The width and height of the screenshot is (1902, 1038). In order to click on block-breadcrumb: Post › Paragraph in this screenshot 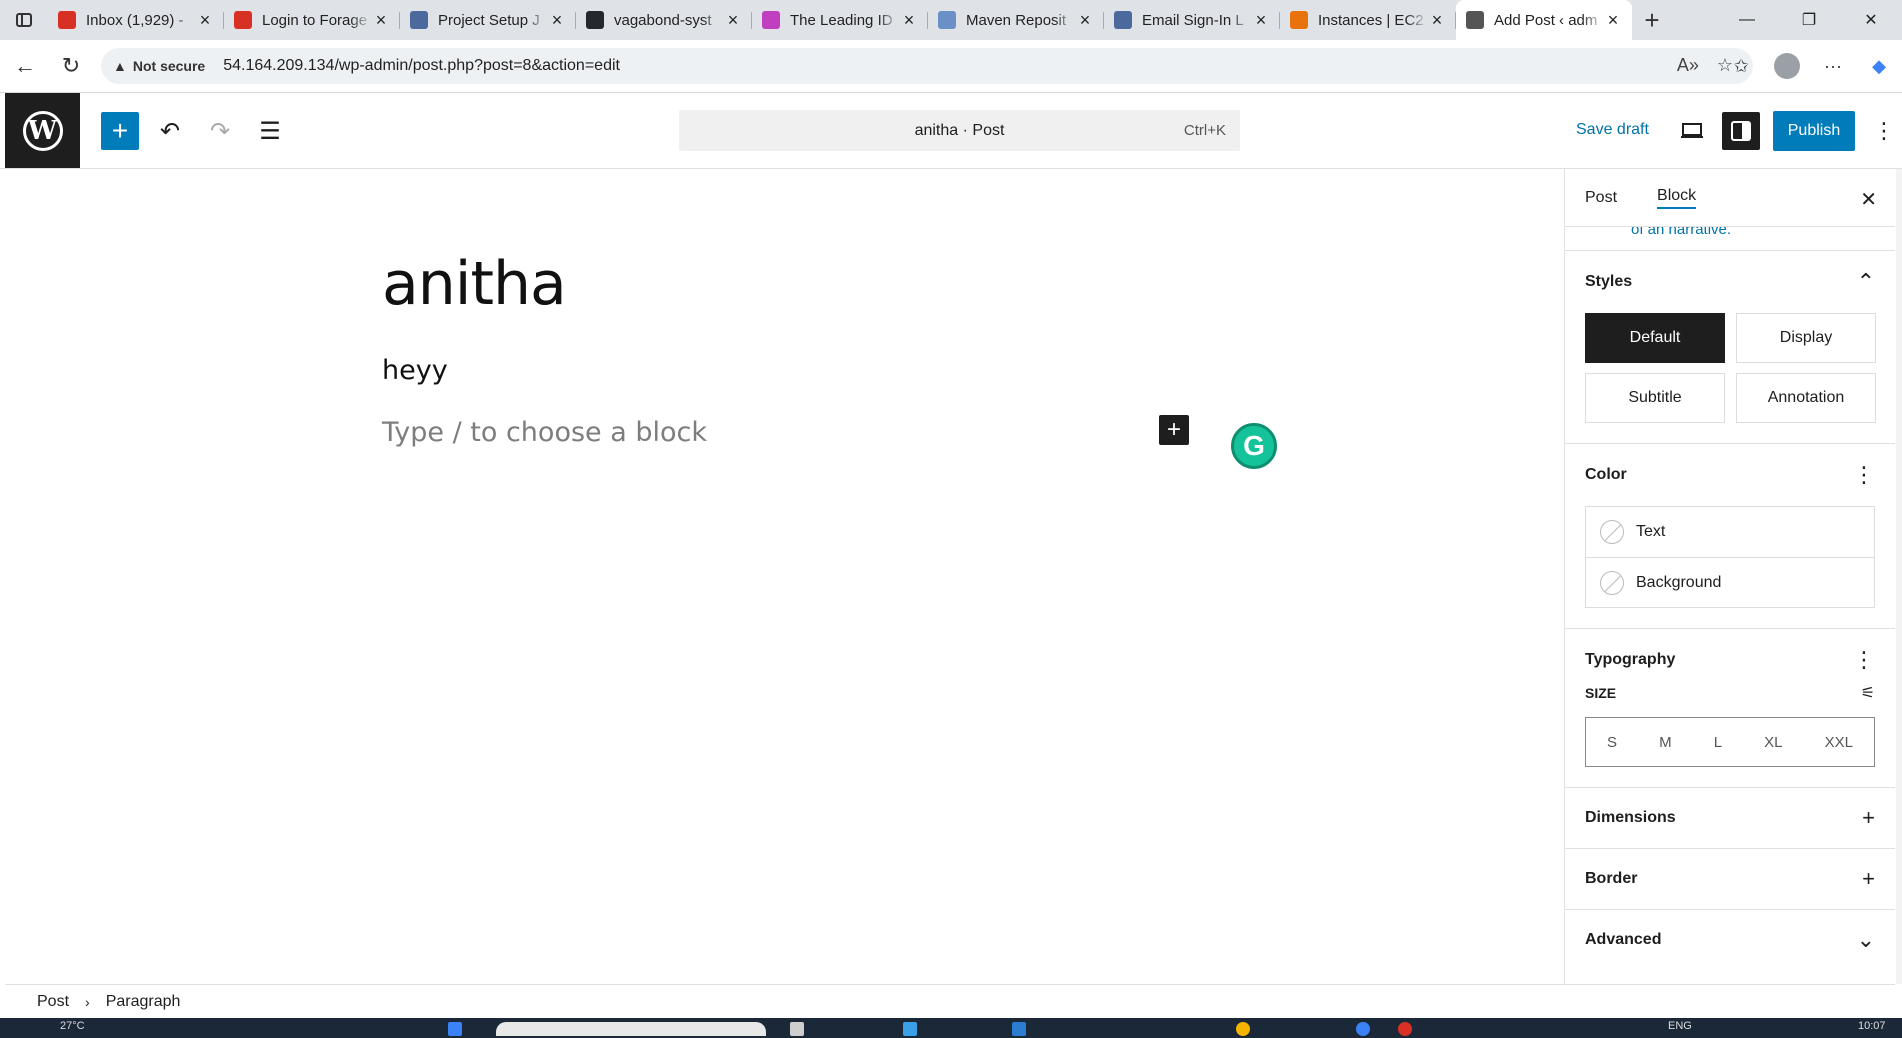, I will do `click(950, 1001)`.